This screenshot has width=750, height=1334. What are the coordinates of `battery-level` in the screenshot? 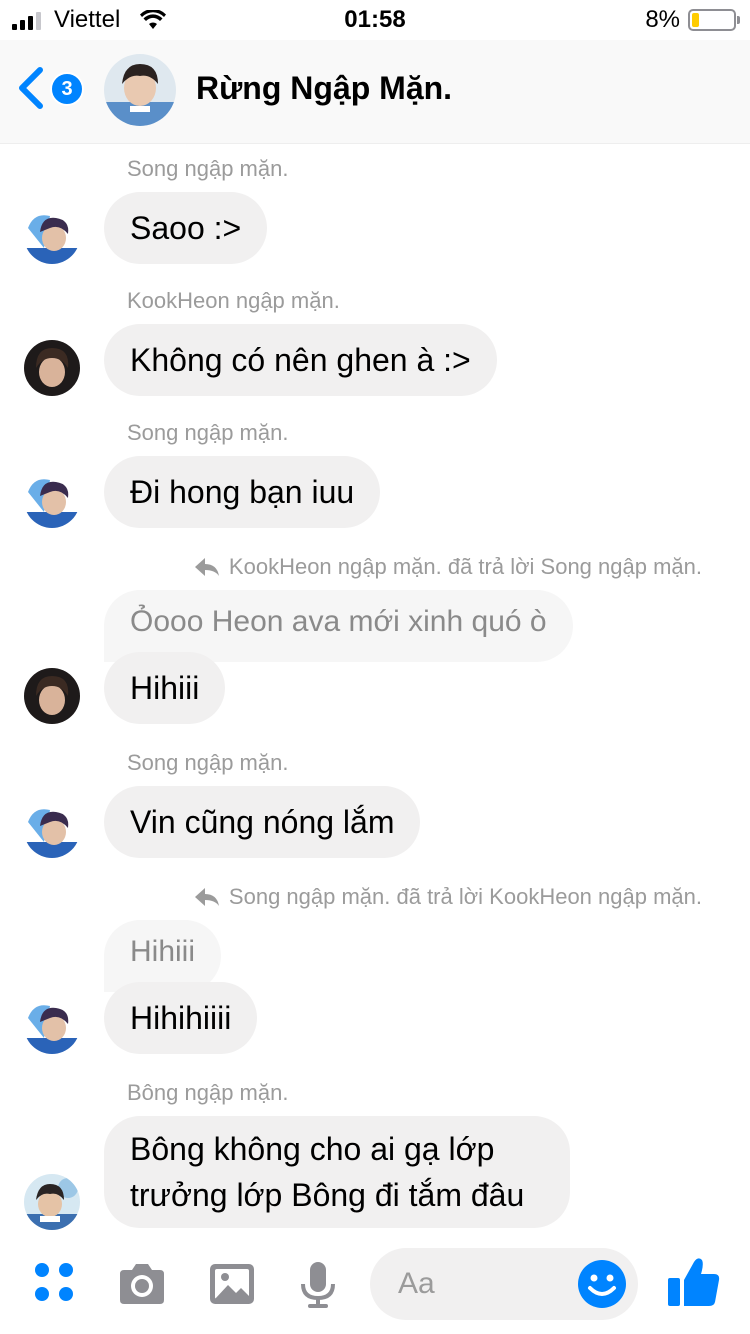 It's located at (695, 20).